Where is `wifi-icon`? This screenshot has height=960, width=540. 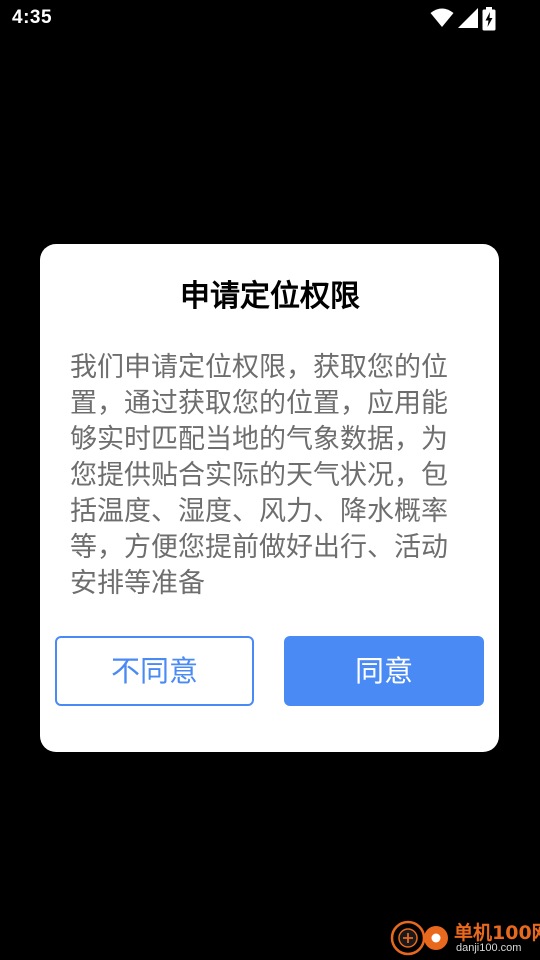 wifi-icon is located at coordinates (442, 17).